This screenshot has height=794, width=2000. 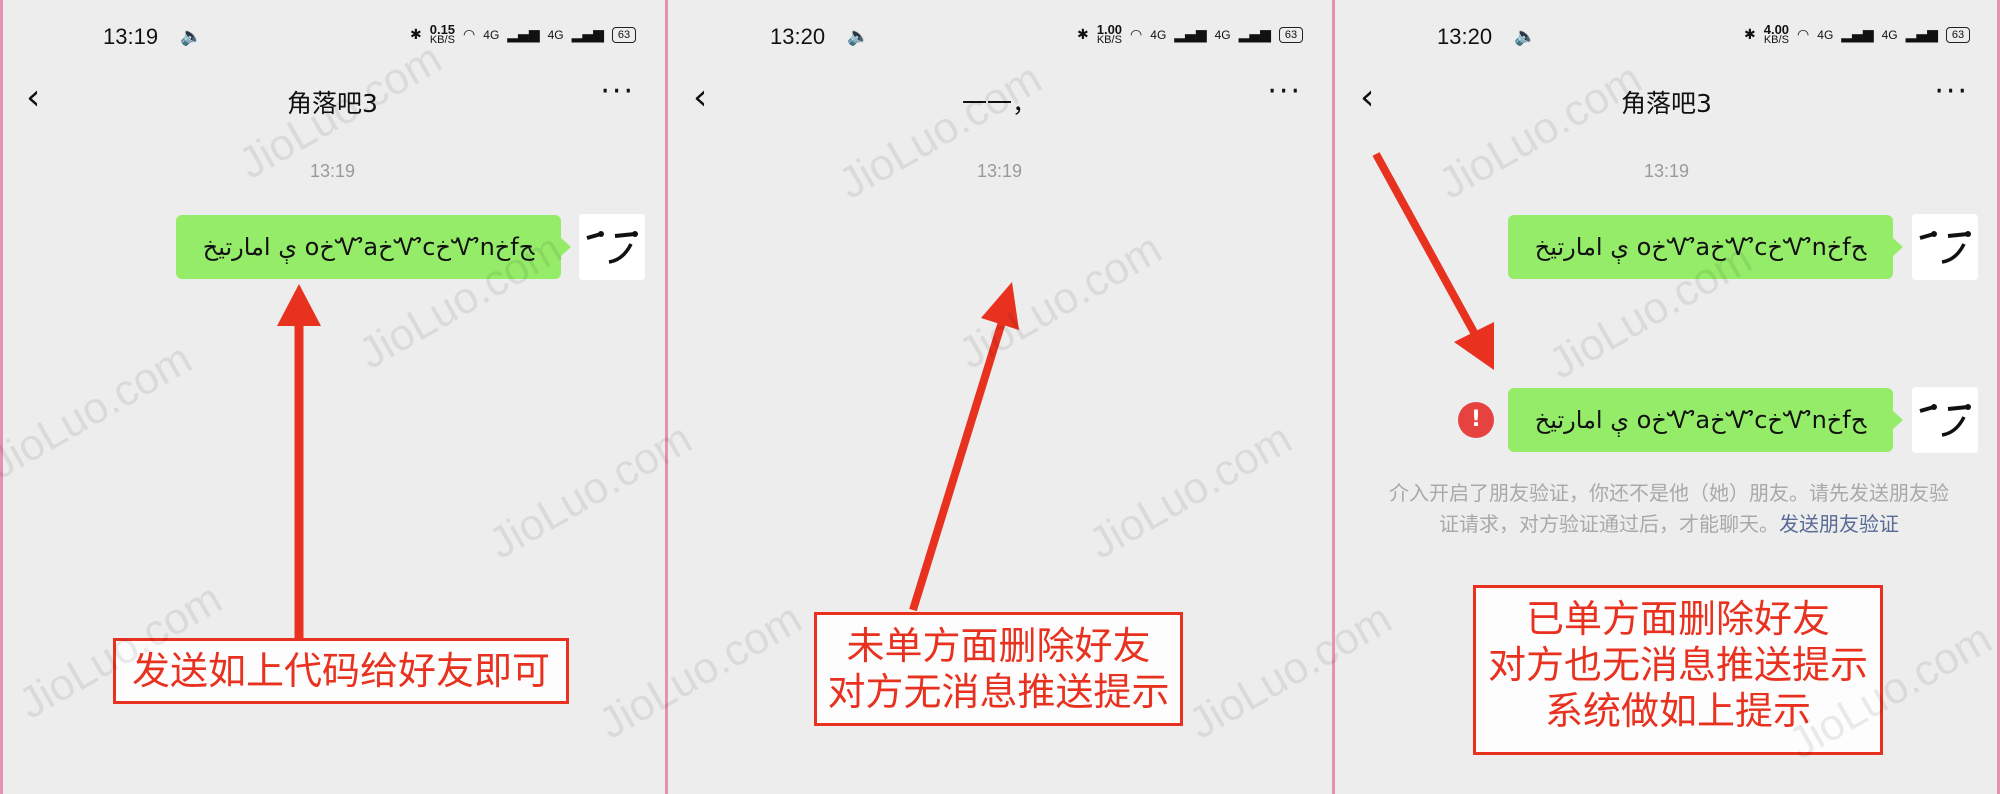 What do you see at coordinates (1666, 39) in the screenshot?
I see `status-bar: 13:20 🔈 ✱ 4.00 KB/S ◠ 4G ▂▄▆ 4G ▂▄▆ 63` at bounding box center [1666, 39].